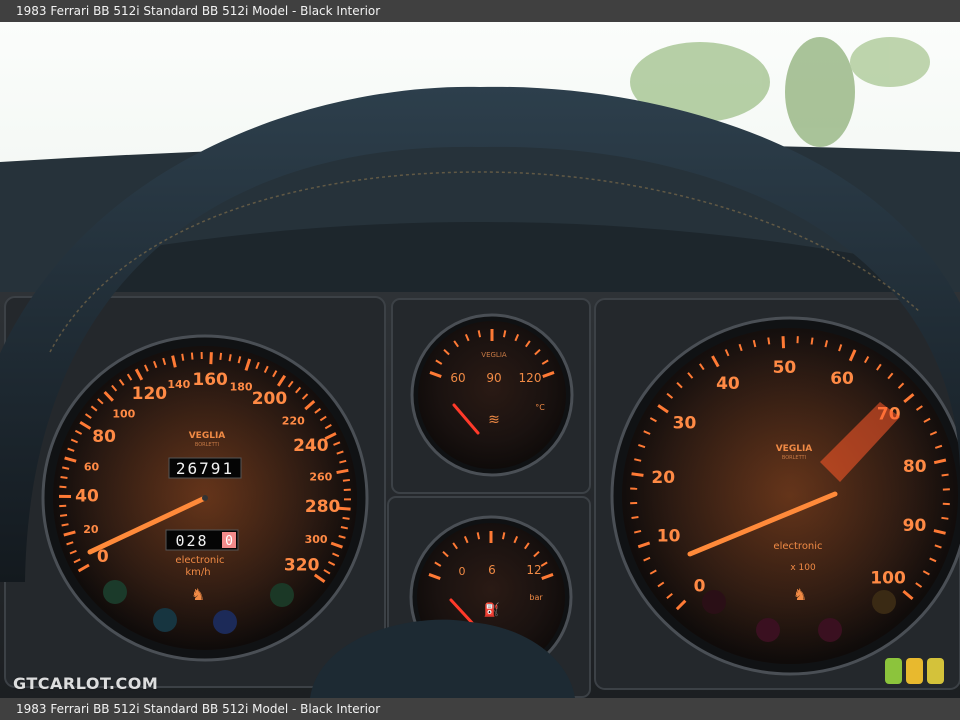 The width and height of the screenshot is (960, 720). What do you see at coordinates (311, 446) in the screenshot?
I see `speedometer-numeral-240: 240` at bounding box center [311, 446].